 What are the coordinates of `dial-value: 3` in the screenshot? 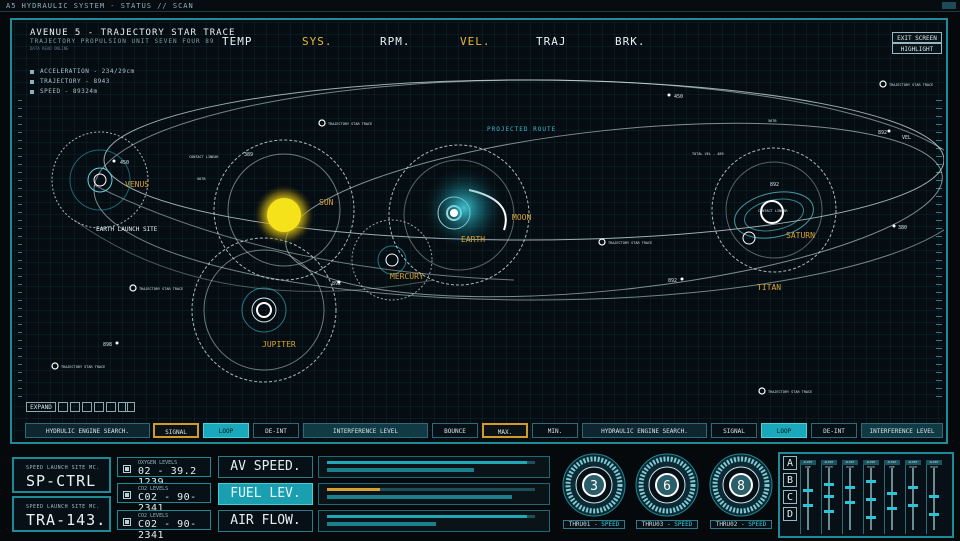 It's located at (594, 486).